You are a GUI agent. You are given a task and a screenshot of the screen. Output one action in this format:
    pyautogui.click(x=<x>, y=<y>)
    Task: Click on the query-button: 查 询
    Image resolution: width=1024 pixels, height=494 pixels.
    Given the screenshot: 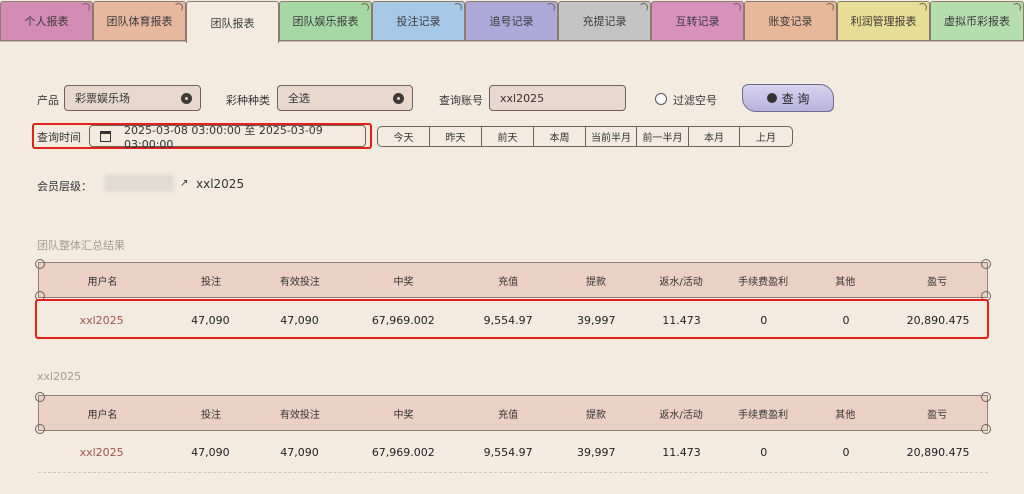 What is the action you would take?
    pyautogui.click(x=788, y=98)
    